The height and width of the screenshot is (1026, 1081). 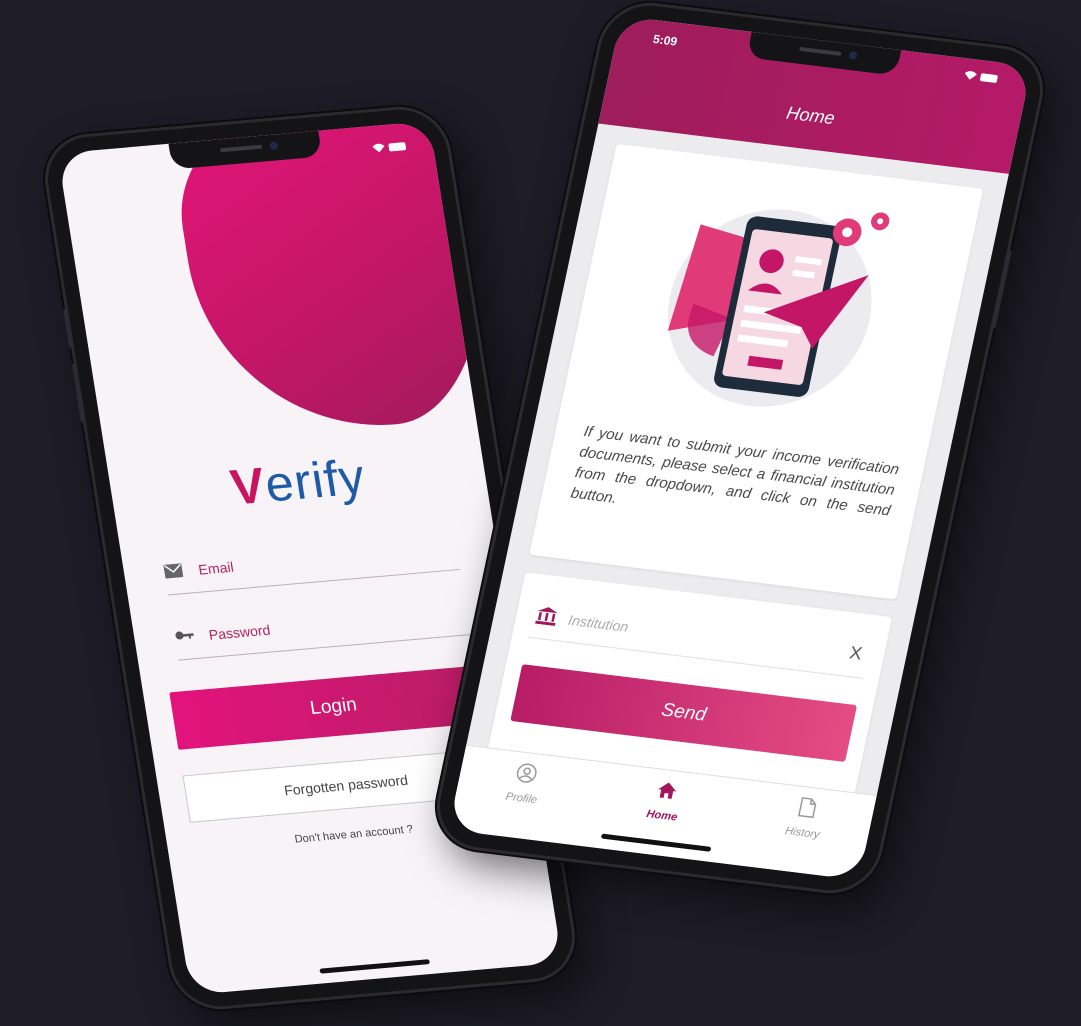 What do you see at coordinates (547, 616) in the screenshot?
I see `bank-icon` at bounding box center [547, 616].